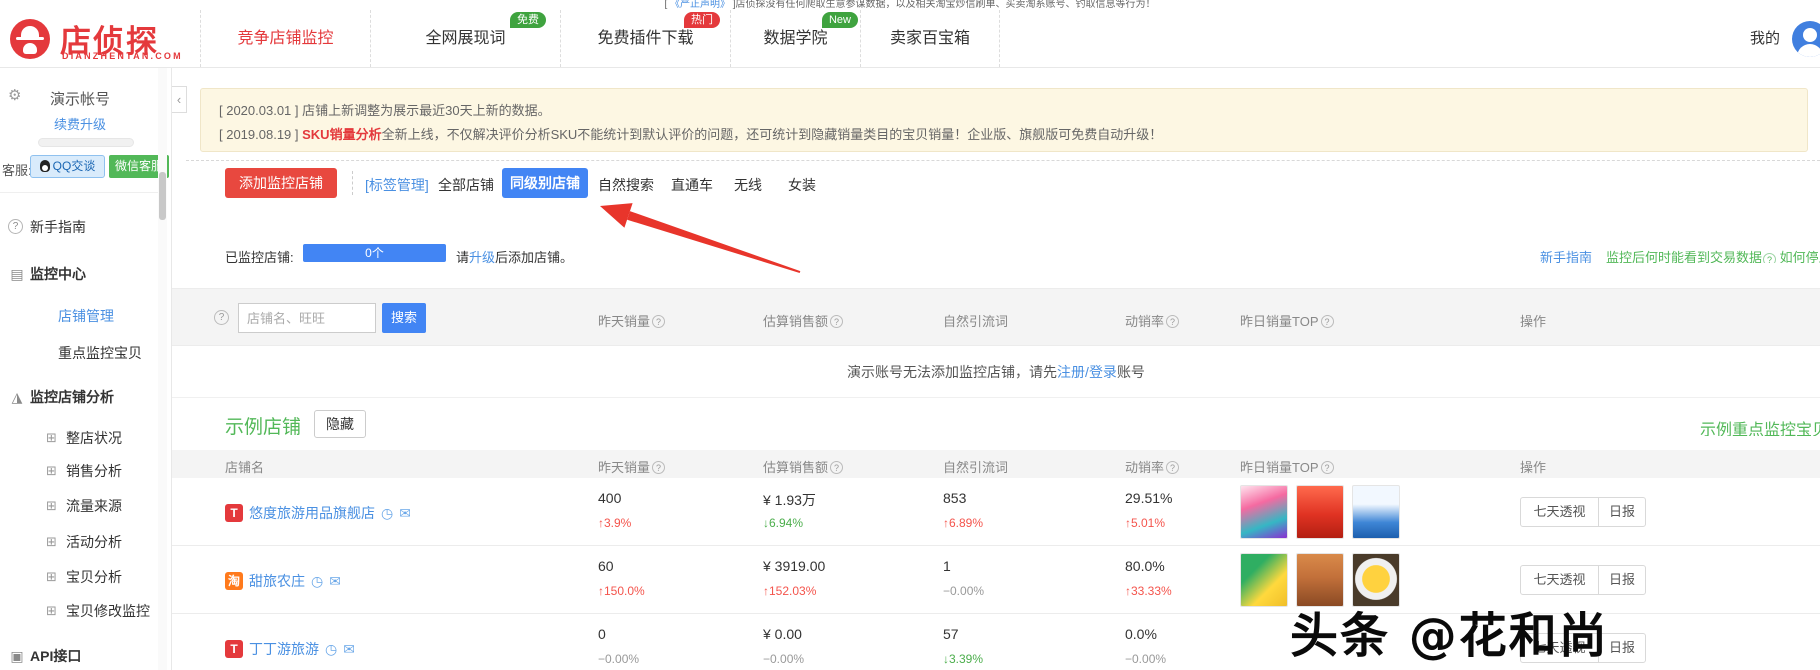 Image resolution: width=1820 pixels, height=670 pixels. I want to click on login-link: 登录, so click(1103, 372).